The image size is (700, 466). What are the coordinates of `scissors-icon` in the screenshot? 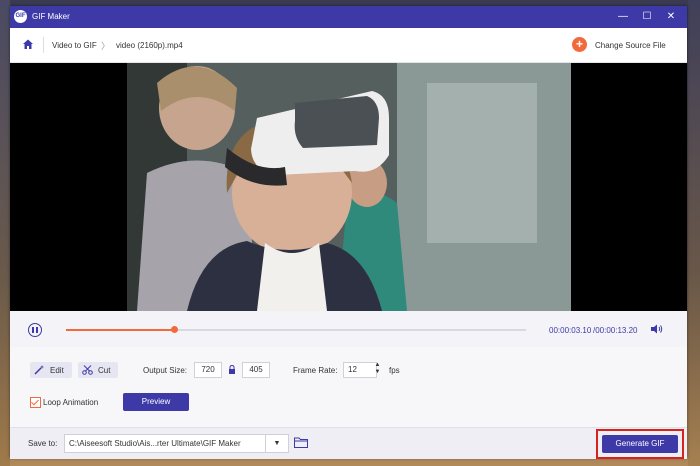 It's located at (87, 370).